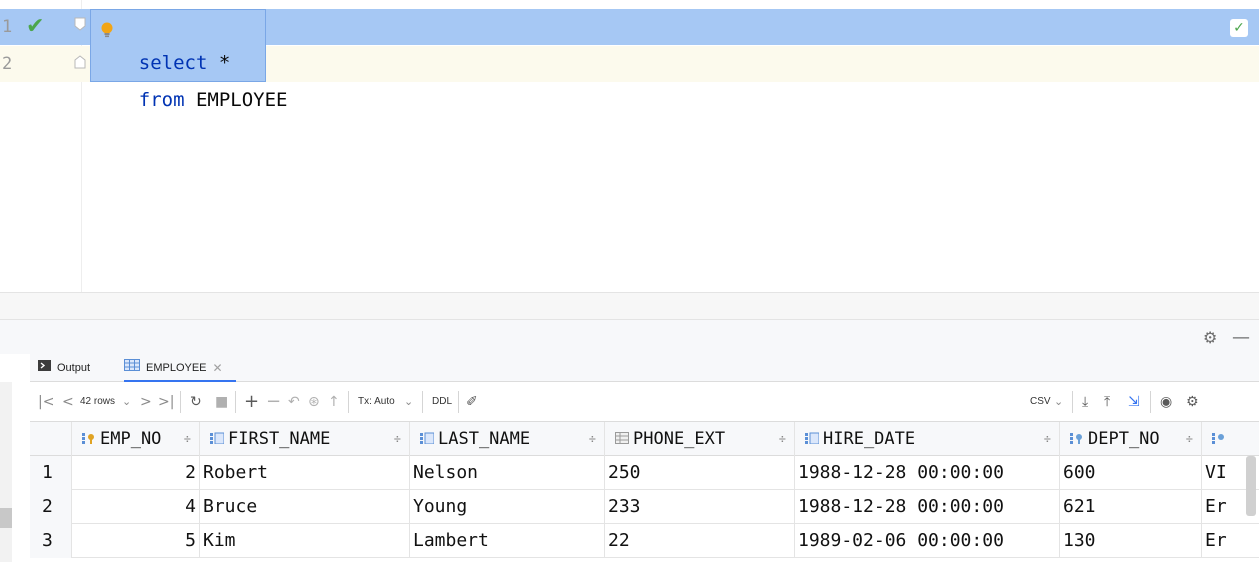 Image resolution: width=1259 pixels, height=562 pixels. Describe the element at coordinates (131, 439) in the screenshot. I see `column-name: EMP_NO` at that location.